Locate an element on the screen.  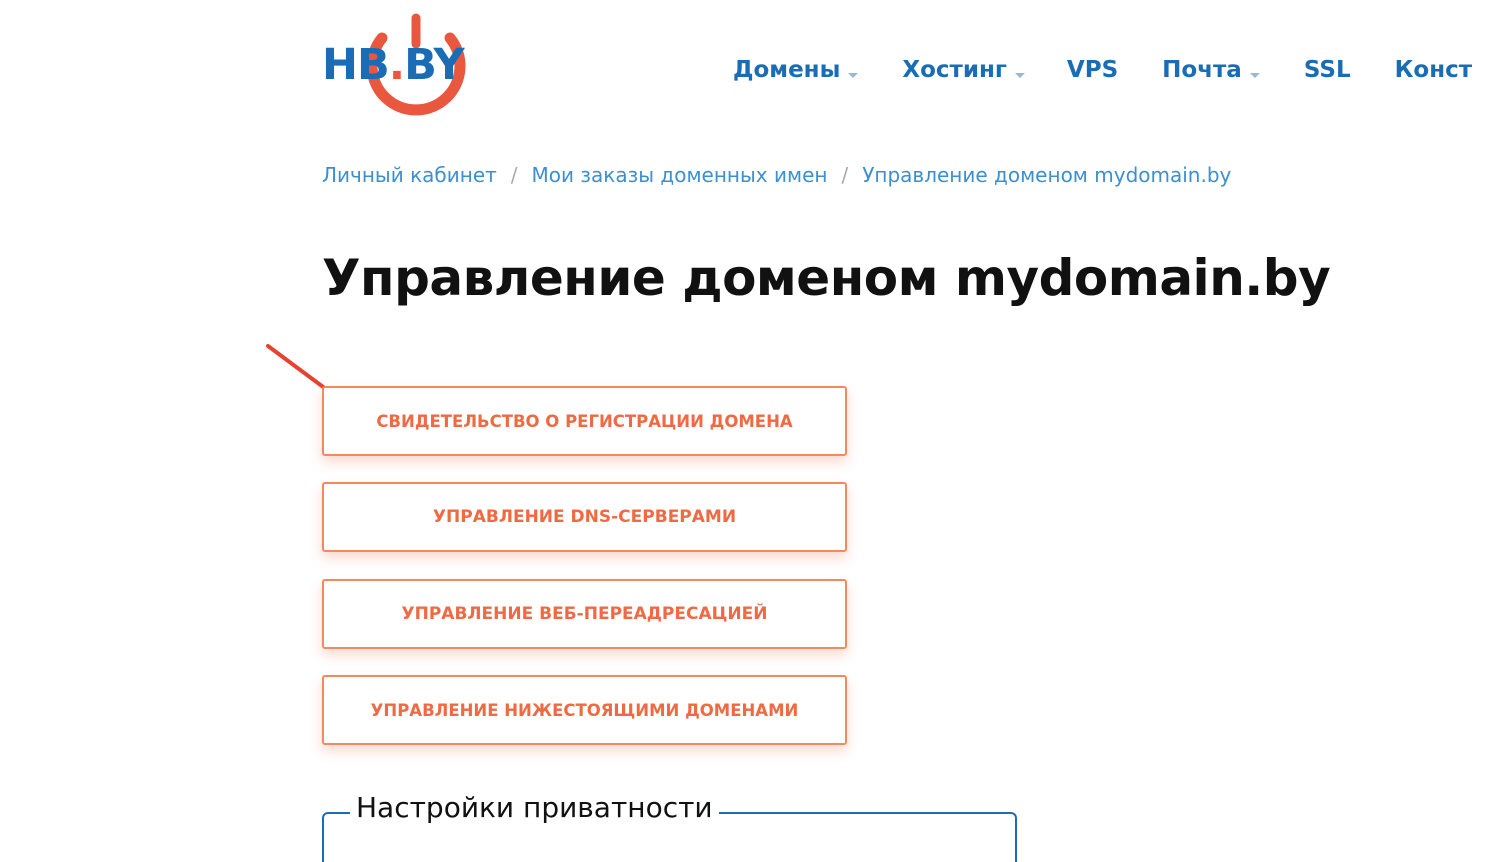
nav-item-ssl: SSL is located at coordinates (1327, 70).